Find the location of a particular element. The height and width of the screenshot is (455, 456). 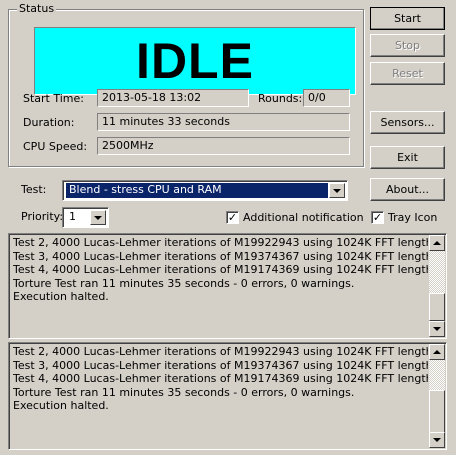

priority-dropdown-arrow is located at coordinates (98, 217).